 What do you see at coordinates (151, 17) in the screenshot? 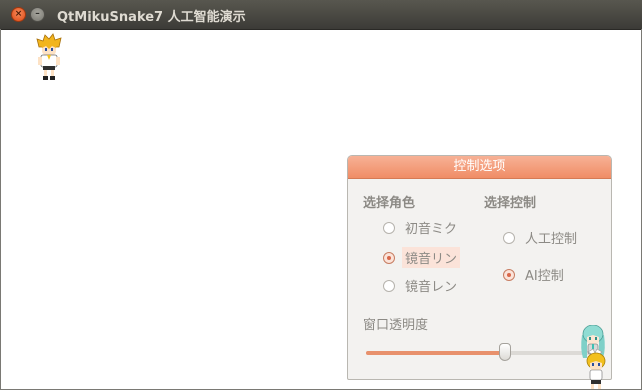
I see `window-title: QtMikuSnake7 人工智能演示` at bounding box center [151, 17].